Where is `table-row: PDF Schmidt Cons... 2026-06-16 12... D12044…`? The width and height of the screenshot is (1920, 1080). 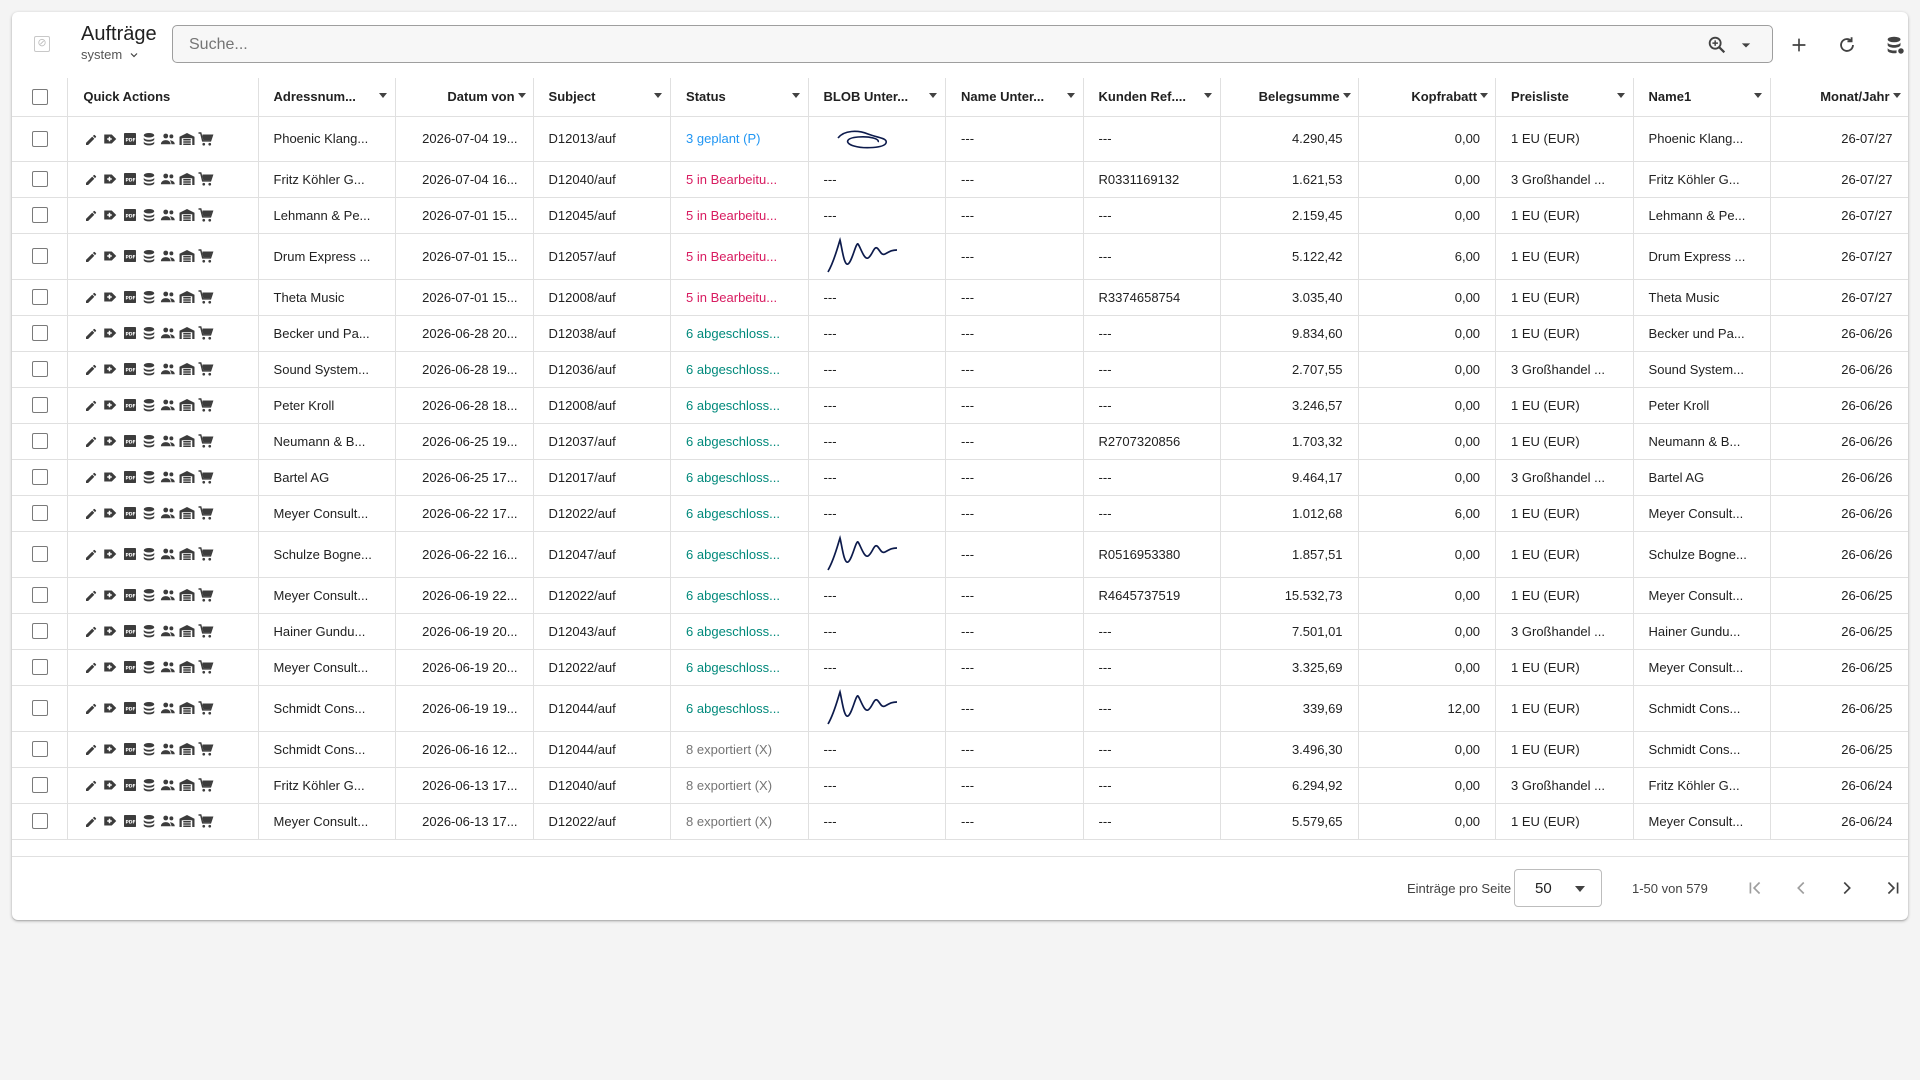
table-row: PDF Schmidt Cons... 2026-06-16 12... D12044… is located at coordinates (960, 749).